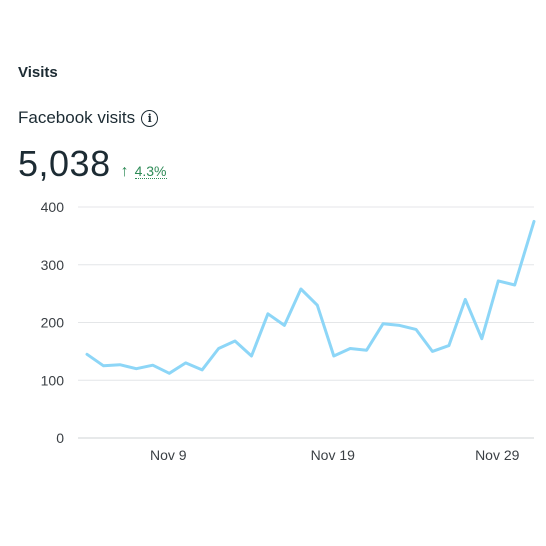  Describe the element at coordinates (53, 265) in the screenshot. I see `y-tick-label: 300` at that location.